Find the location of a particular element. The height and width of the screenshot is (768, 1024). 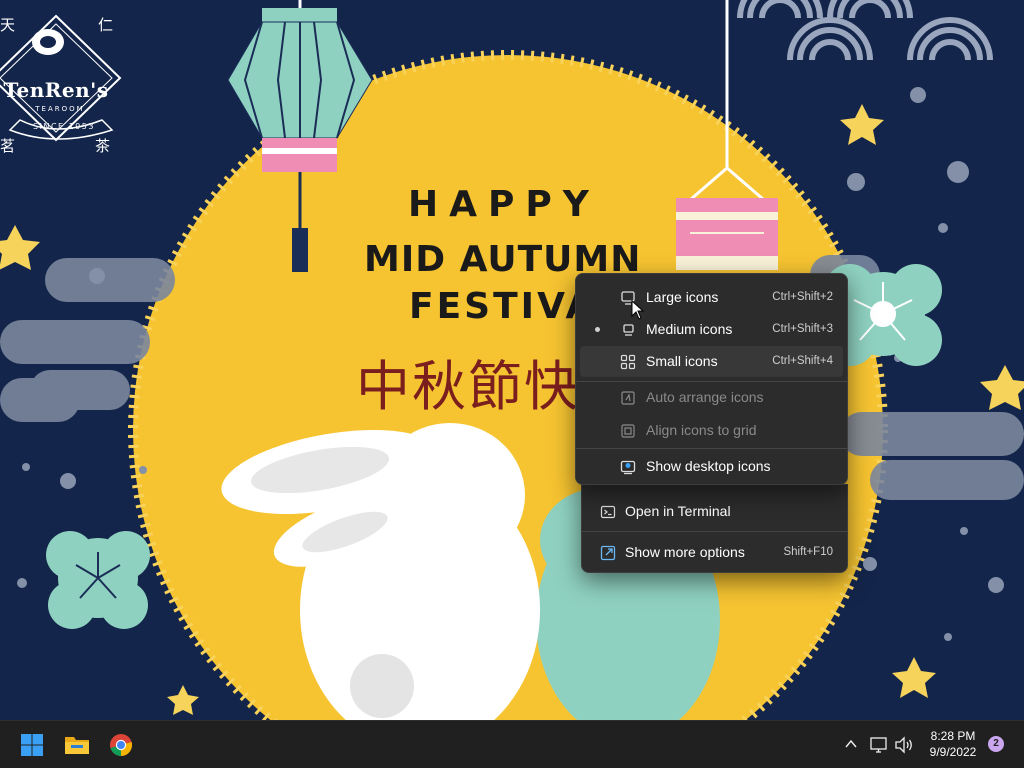

menu-item-align-grid: Align icons to grid is located at coordinates (711, 430).